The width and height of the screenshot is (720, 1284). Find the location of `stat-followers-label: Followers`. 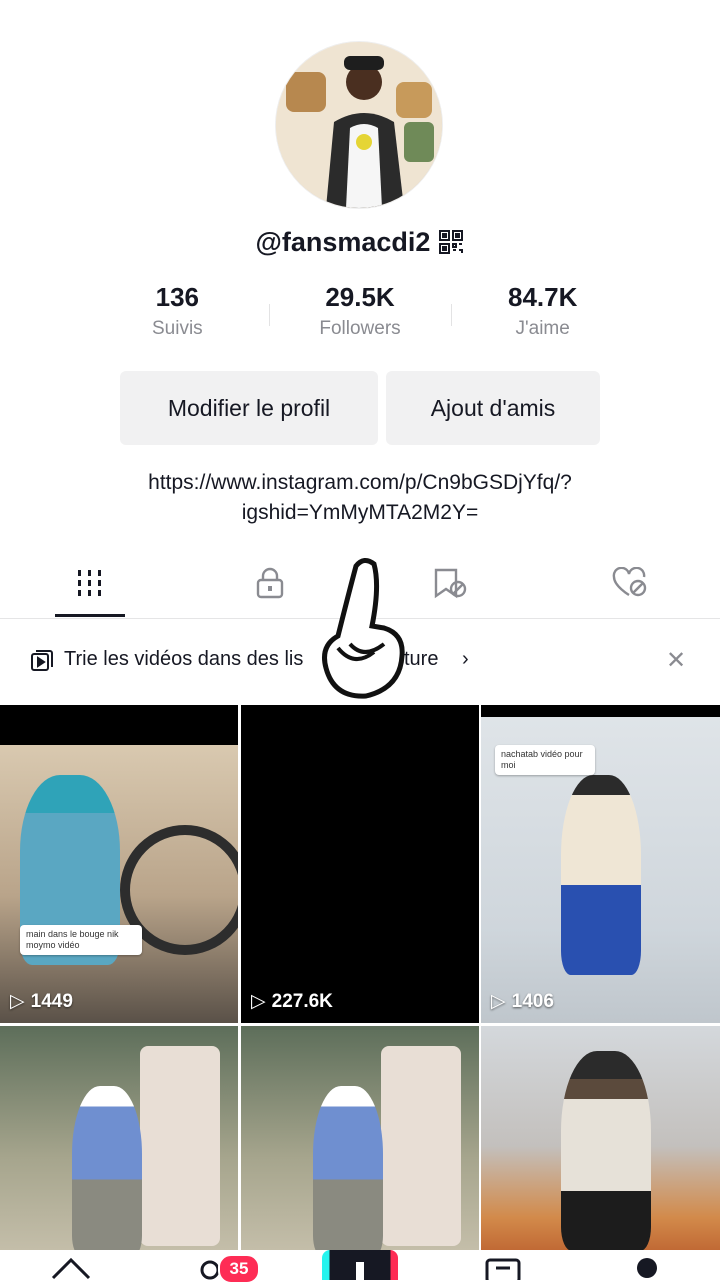

stat-followers-label: Followers is located at coordinates (360, 328).